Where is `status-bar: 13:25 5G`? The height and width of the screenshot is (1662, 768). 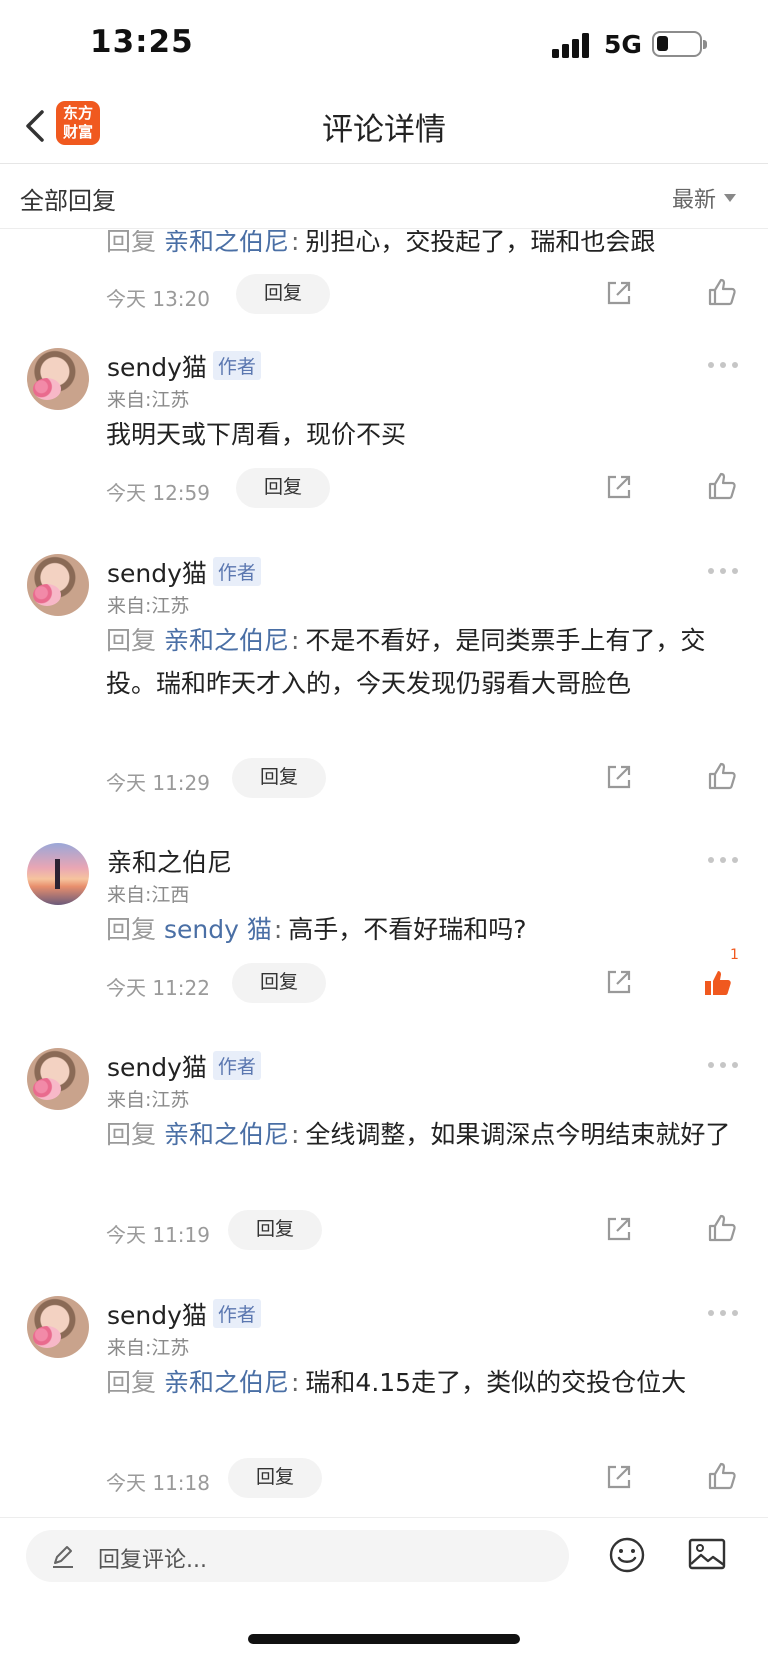 status-bar: 13:25 5G is located at coordinates (384, 45).